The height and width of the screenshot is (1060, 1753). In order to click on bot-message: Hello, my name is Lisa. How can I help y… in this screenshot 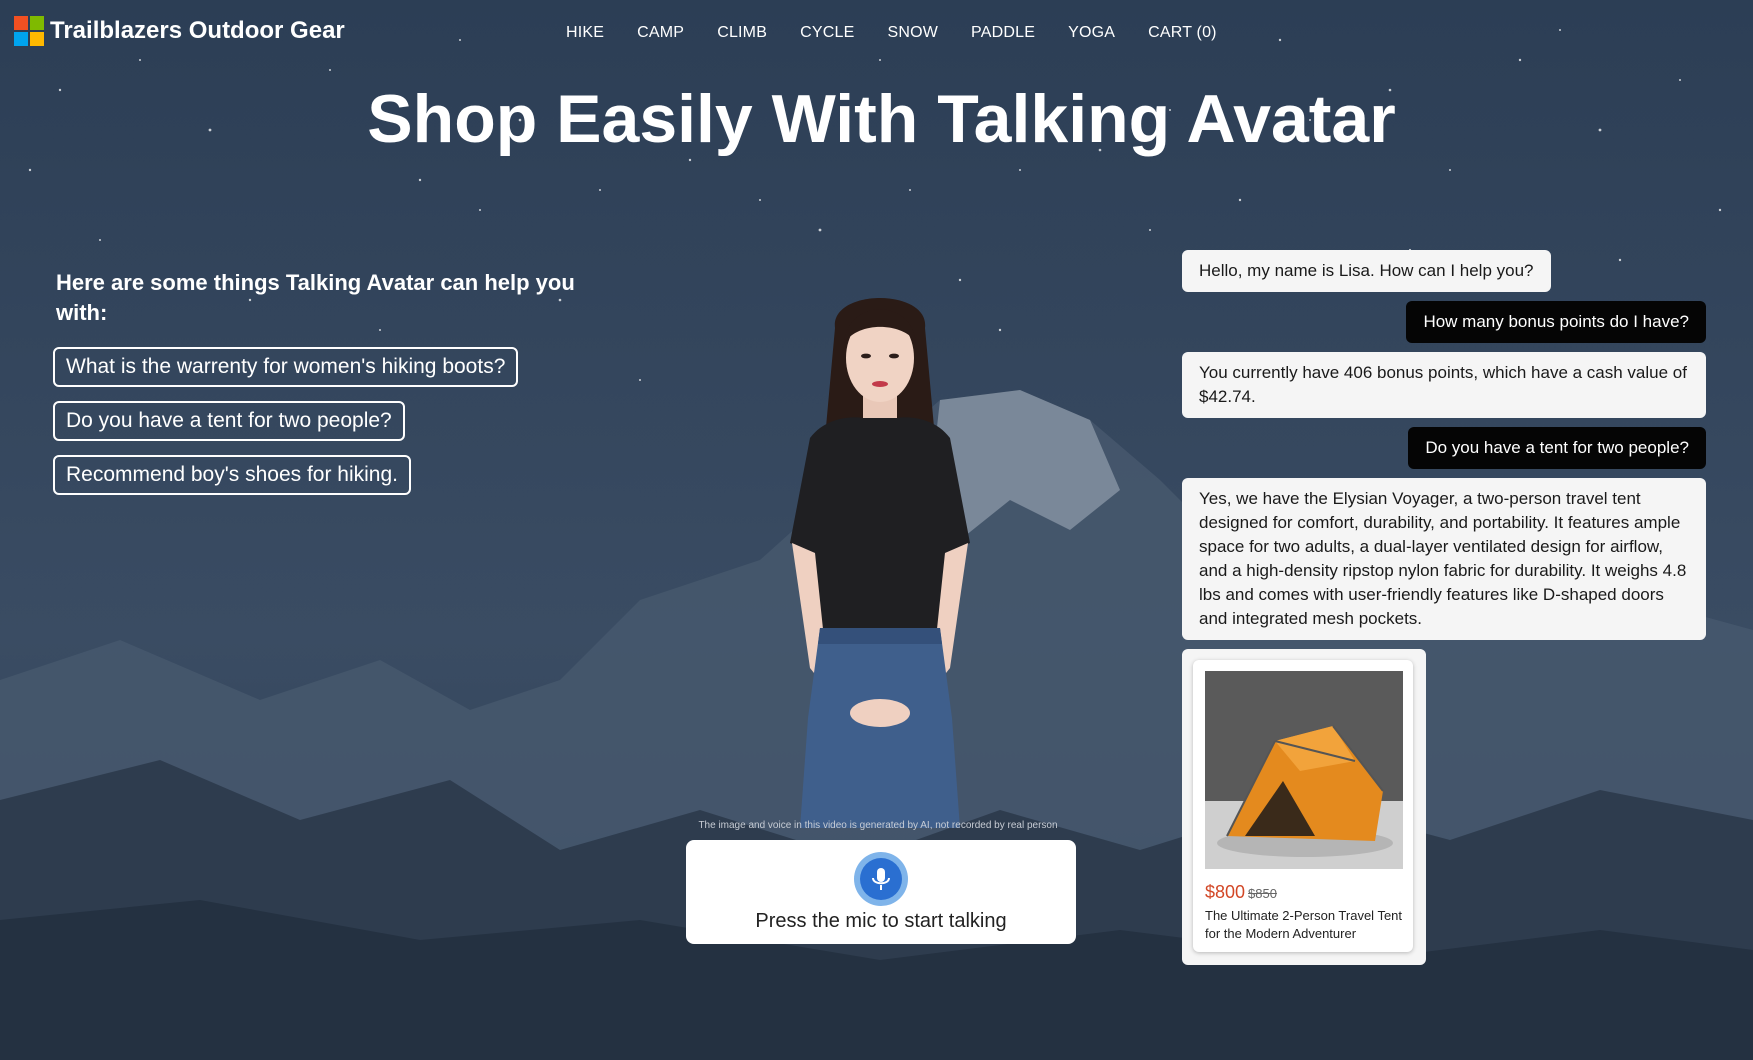, I will do `click(1366, 271)`.